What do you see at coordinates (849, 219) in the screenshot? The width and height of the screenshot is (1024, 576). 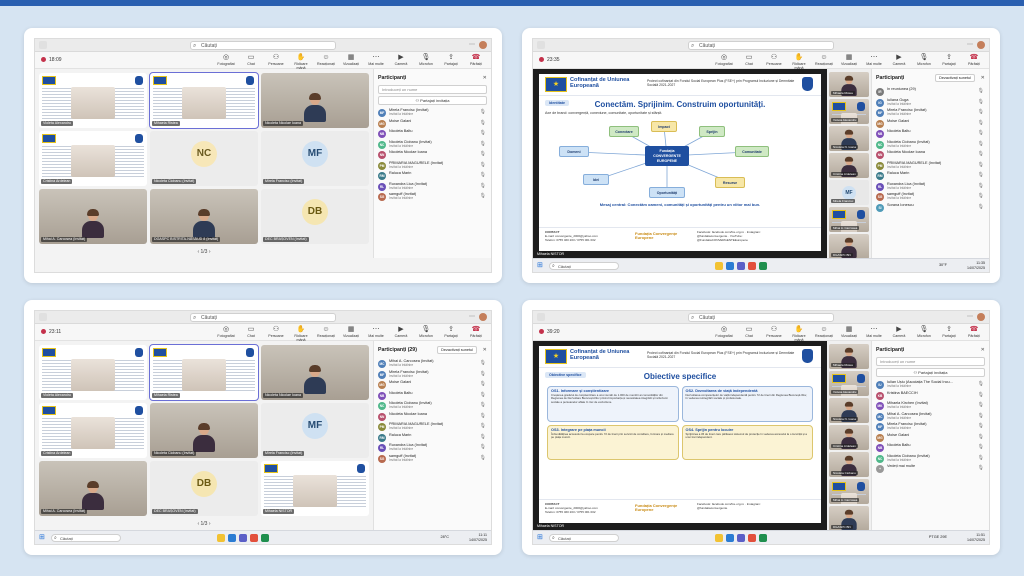 I see `video-thumbnail: Mihai A. Carcosea` at bounding box center [849, 219].